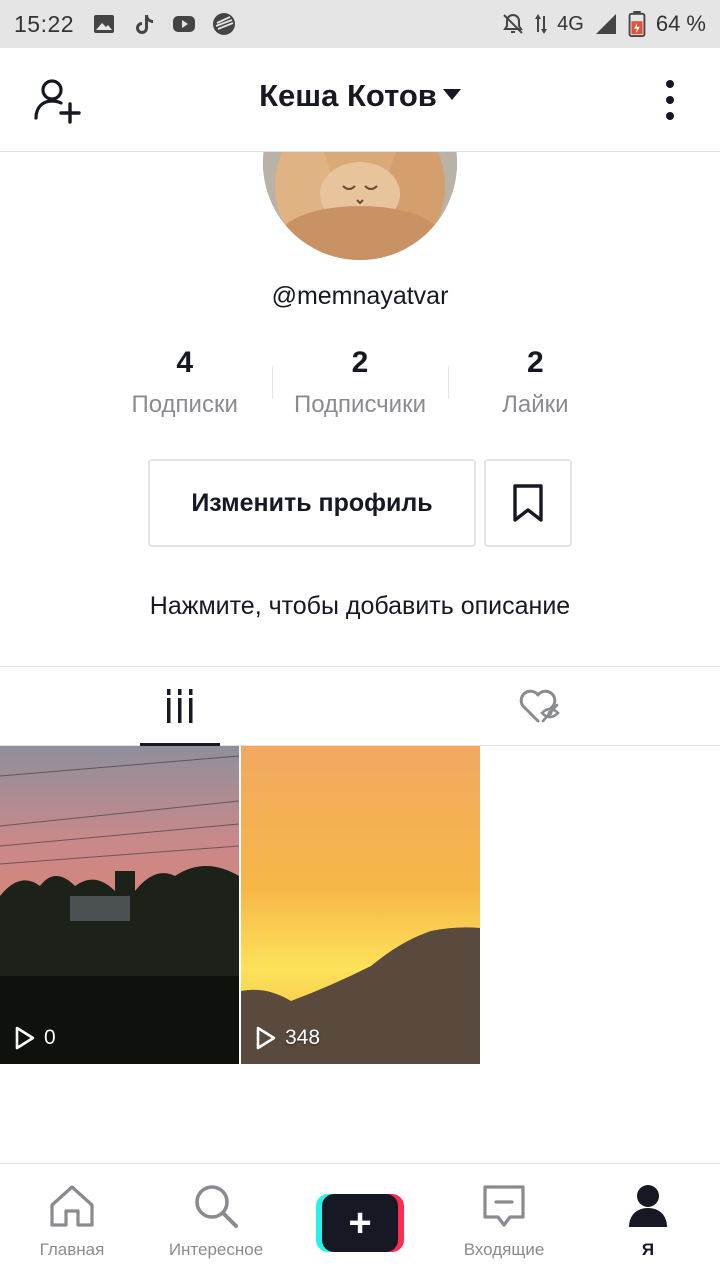 Image resolution: width=720 pixels, height=1280 pixels. I want to click on create-button: +, so click(360, 1223).